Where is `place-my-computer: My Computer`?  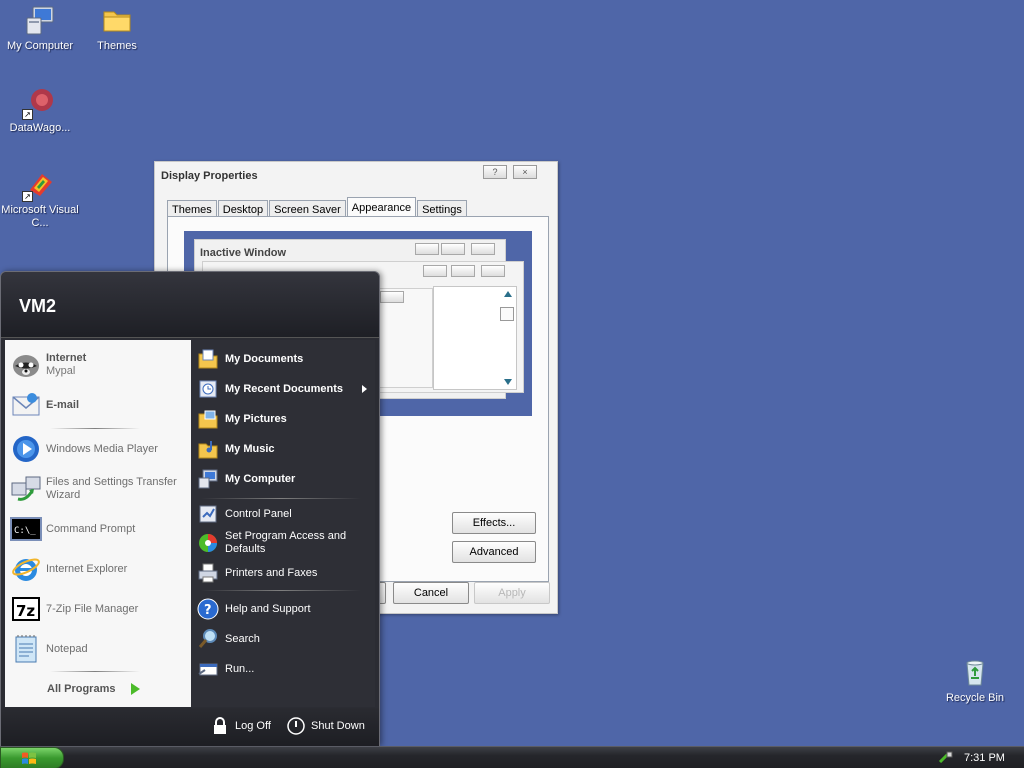 place-my-computer: My Computer is located at coordinates (283, 479).